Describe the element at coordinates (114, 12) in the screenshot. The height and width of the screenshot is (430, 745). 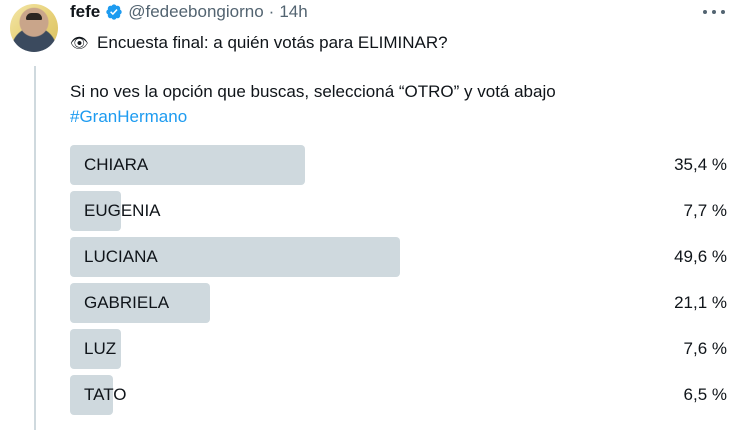
I see `verified-badge-icon` at that location.